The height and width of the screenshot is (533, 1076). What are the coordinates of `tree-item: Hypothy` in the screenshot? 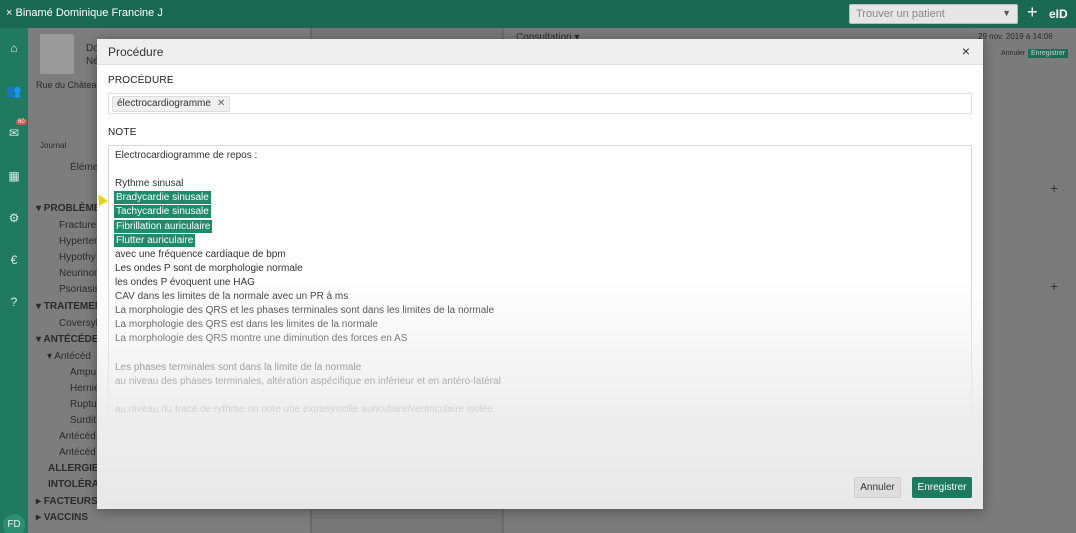 It's located at (77, 257).